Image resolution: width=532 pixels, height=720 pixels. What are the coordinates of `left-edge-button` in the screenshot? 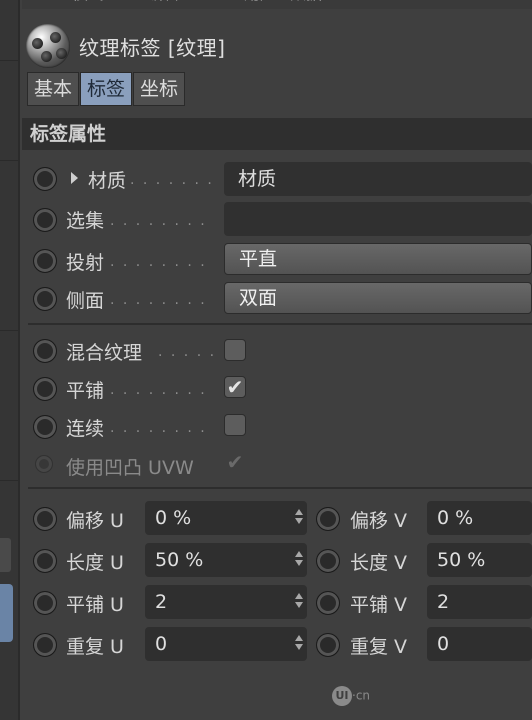 It's located at (5, 555).